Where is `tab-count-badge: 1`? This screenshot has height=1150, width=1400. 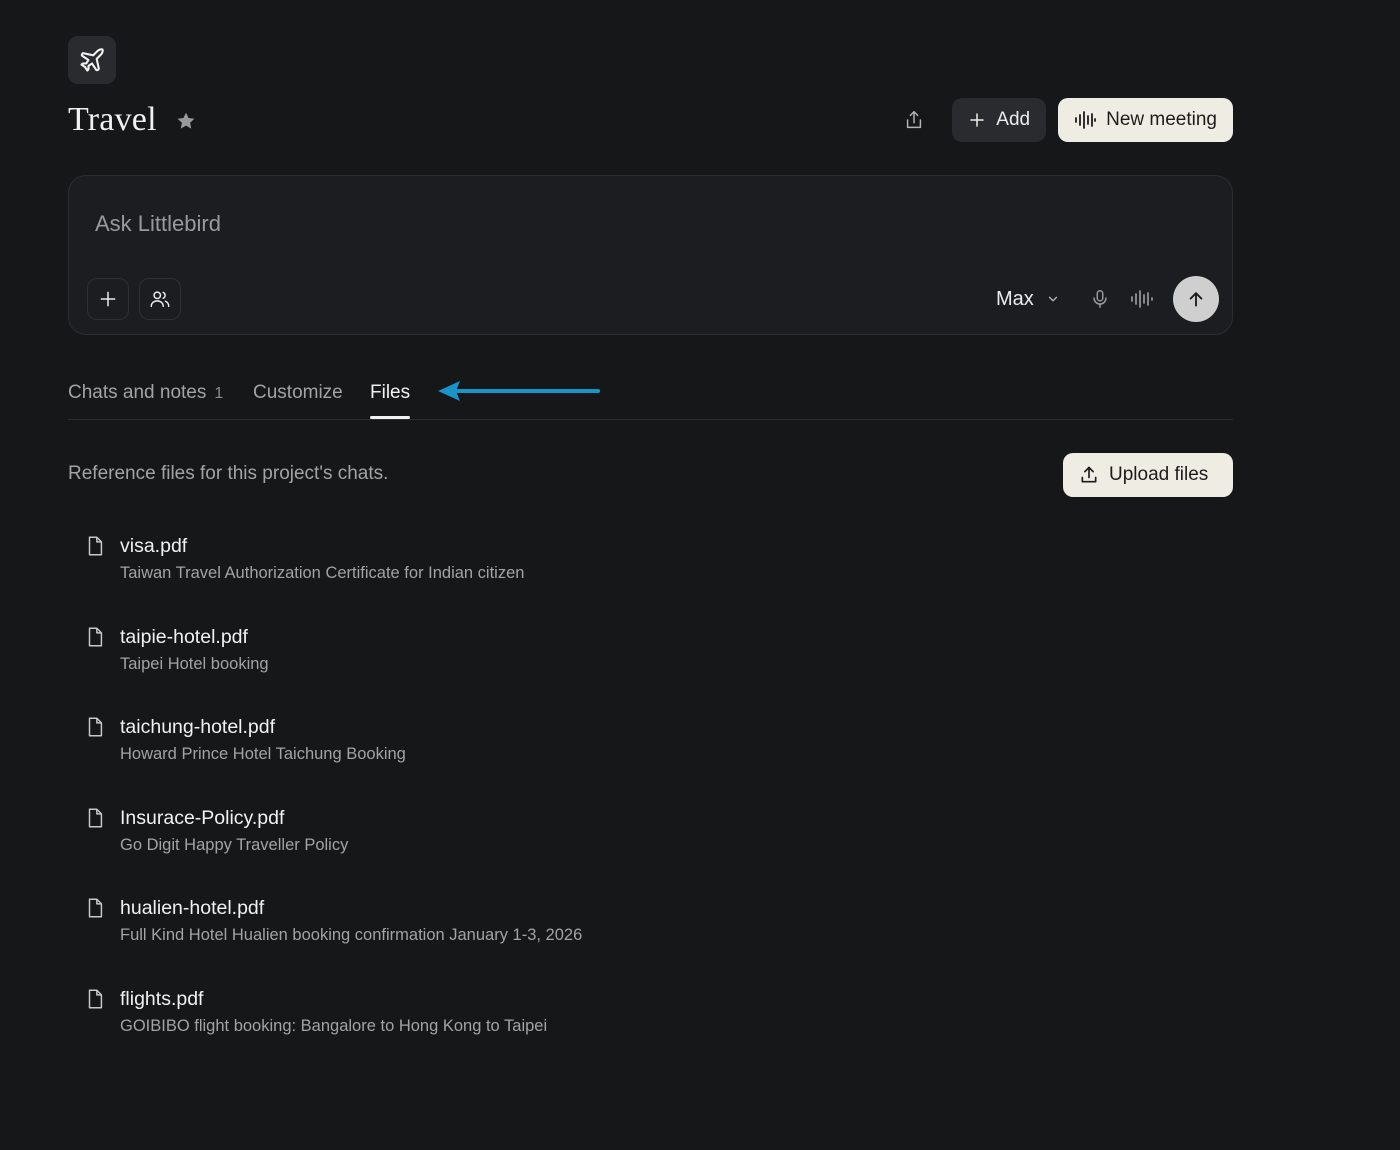
tab-count-badge: 1 is located at coordinates (219, 393).